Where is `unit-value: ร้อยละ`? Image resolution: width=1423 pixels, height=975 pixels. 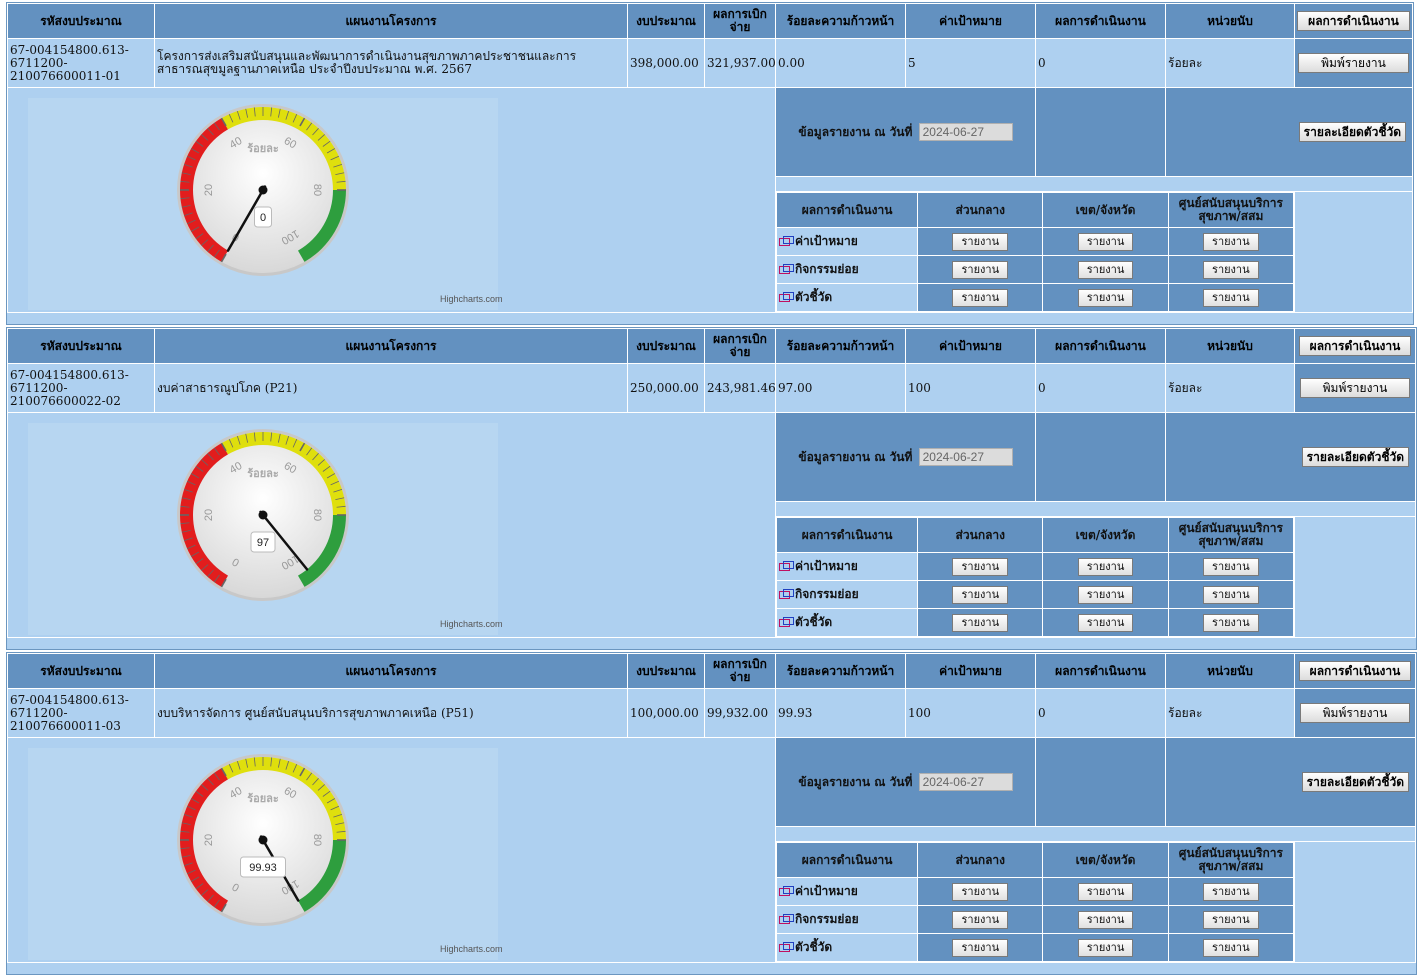
unit-value: ร้อยละ is located at coordinates (1230, 388).